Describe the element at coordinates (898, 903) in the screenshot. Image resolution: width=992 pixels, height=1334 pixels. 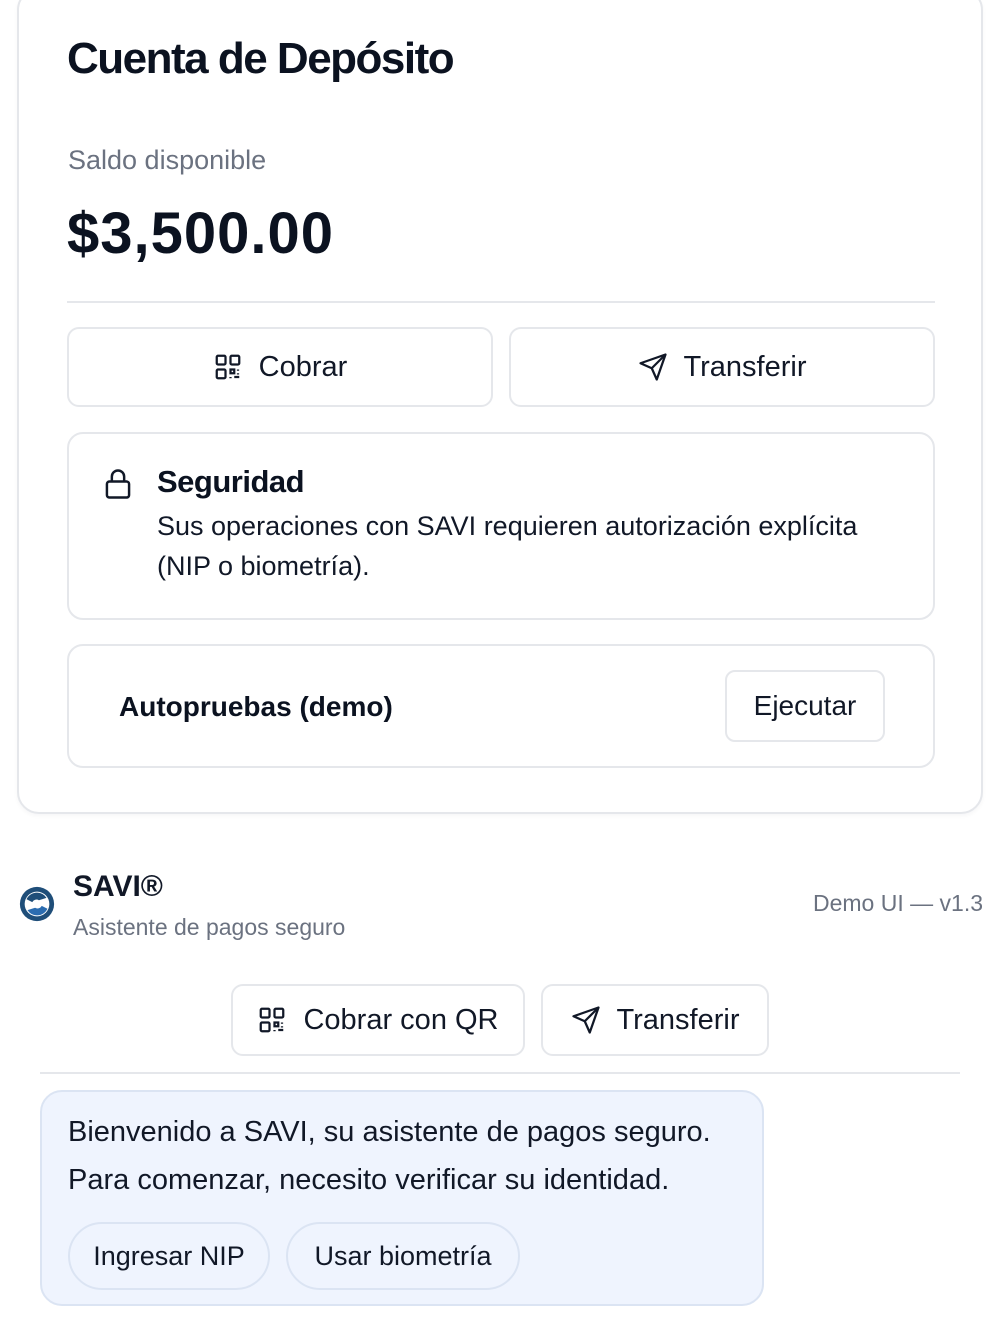
I see `version-label: Demo UI — v1.3` at that location.